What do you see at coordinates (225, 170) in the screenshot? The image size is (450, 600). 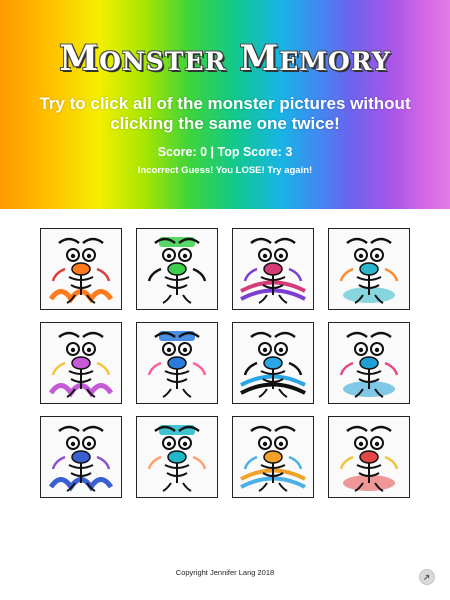 I see `status-message: Incorrect Guess! You LOSE! Try again!` at bounding box center [225, 170].